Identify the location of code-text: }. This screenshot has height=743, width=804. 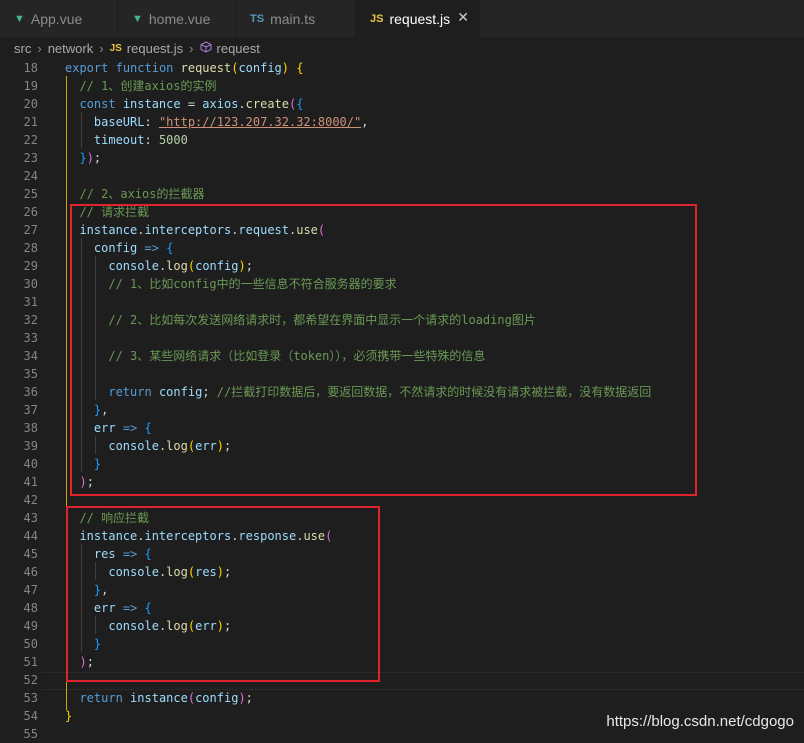
(69, 716).